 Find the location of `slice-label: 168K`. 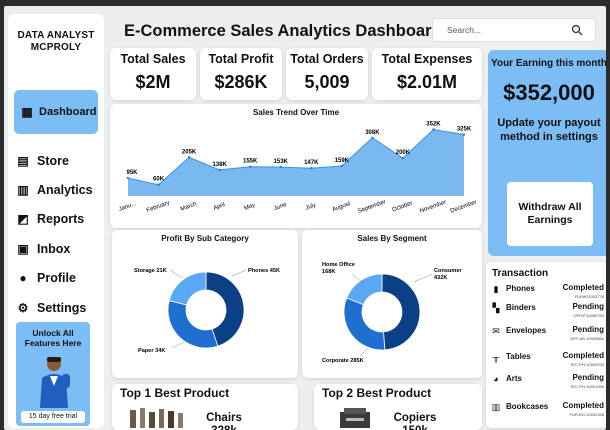

slice-label: 168K is located at coordinates (328, 272).